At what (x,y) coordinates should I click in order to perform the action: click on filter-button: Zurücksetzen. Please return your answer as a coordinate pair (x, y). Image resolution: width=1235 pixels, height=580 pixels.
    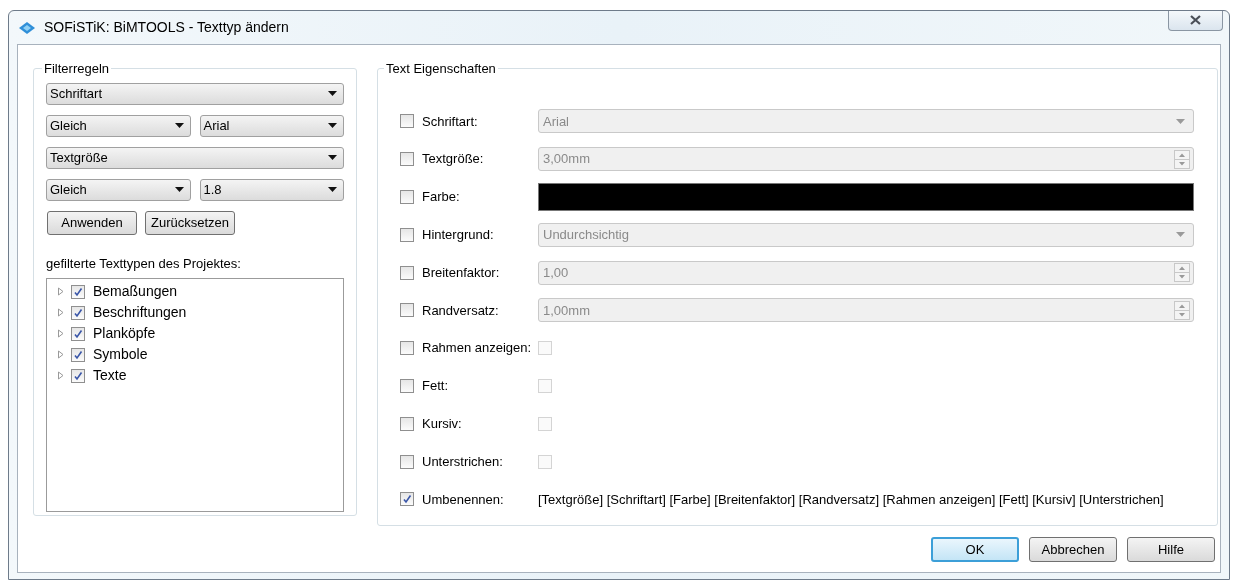
    Looking at the image, I should click on (190, 222).